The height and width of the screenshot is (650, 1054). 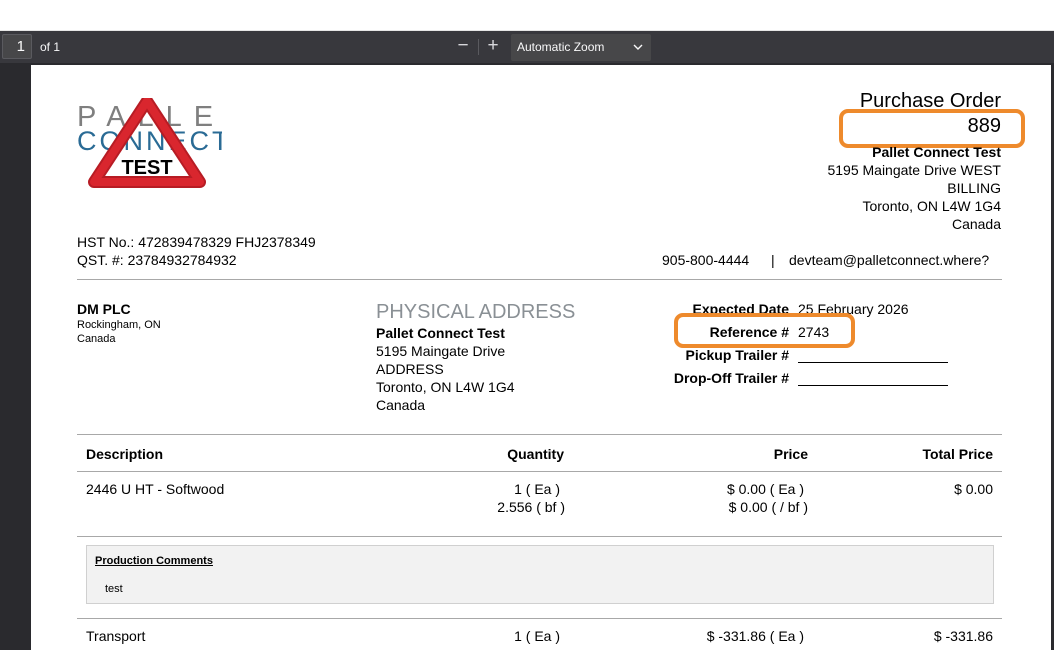 I want to click on reference-value: 2743, so click(x=814, y=332).